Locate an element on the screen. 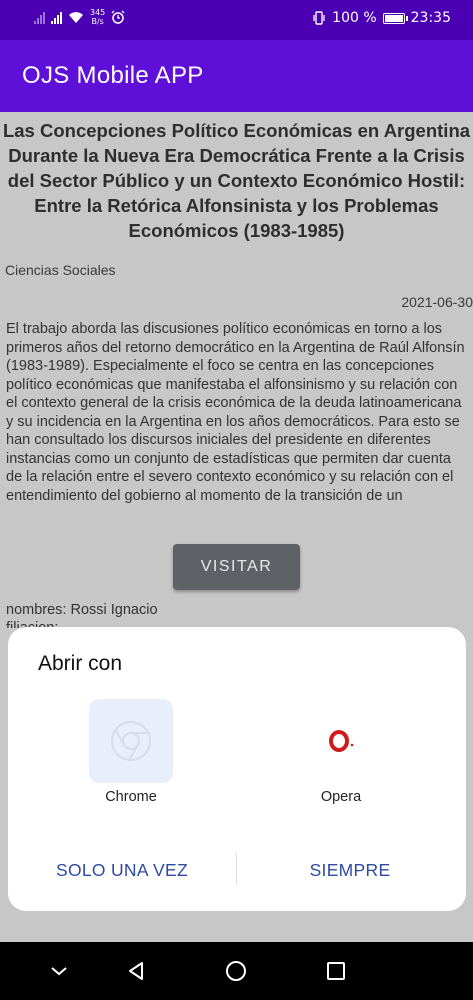 This screenshot has width=473, height=1000. app-option-chrome-label: Chrome is located at coordinates (131, 797).